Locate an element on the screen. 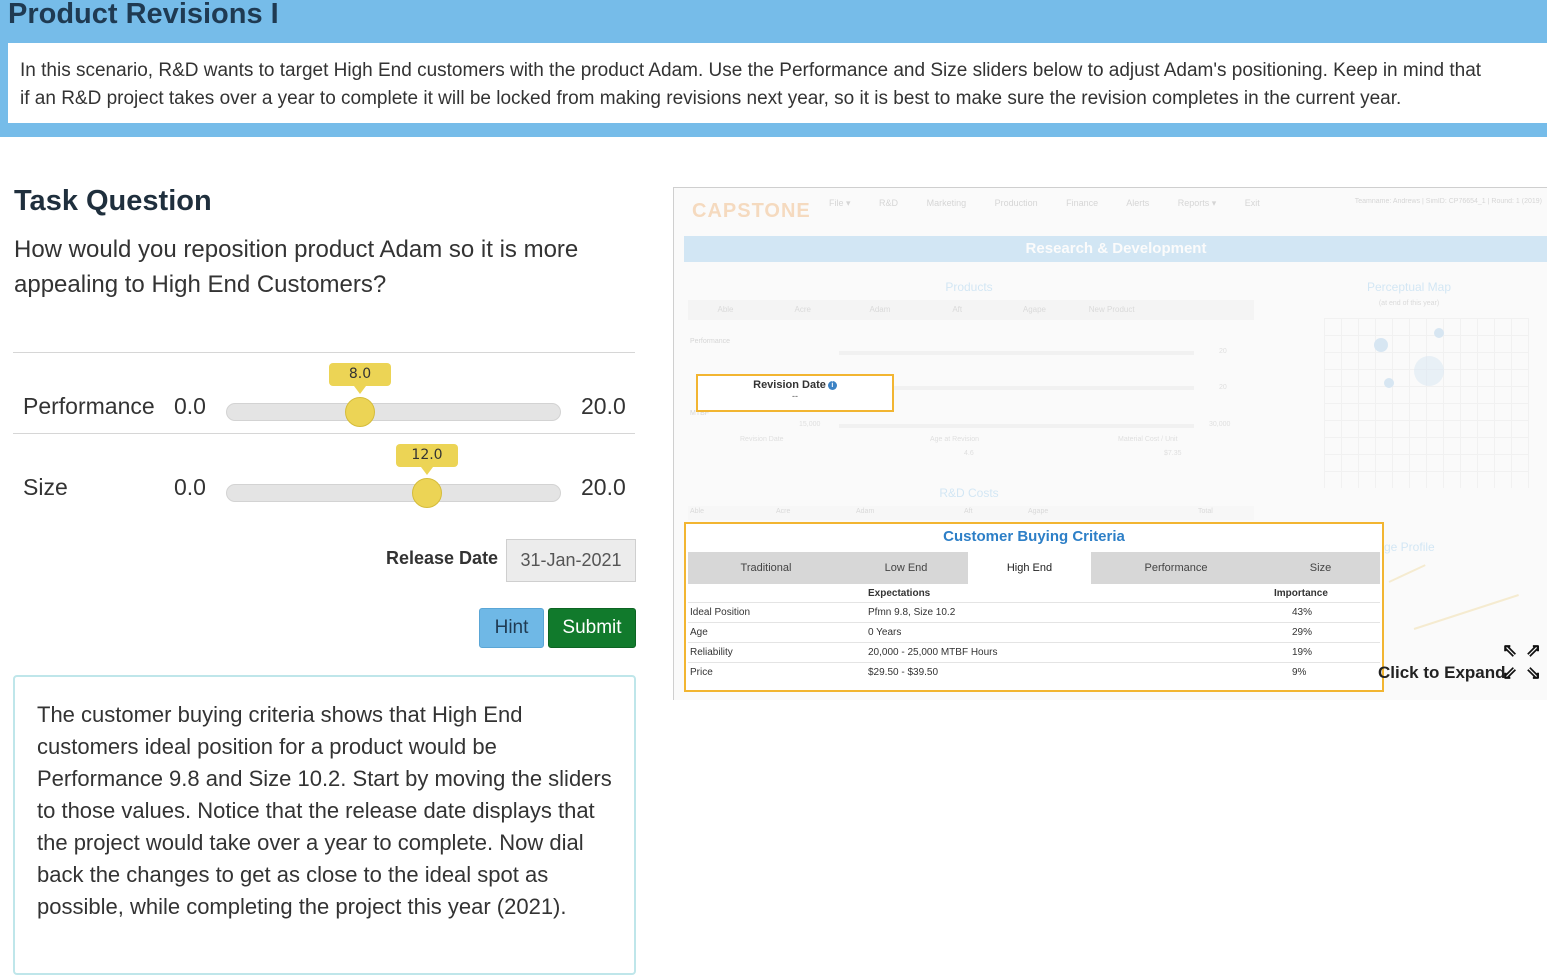  nav-item: Reports ▾ is located at coordinates (1197, 203).